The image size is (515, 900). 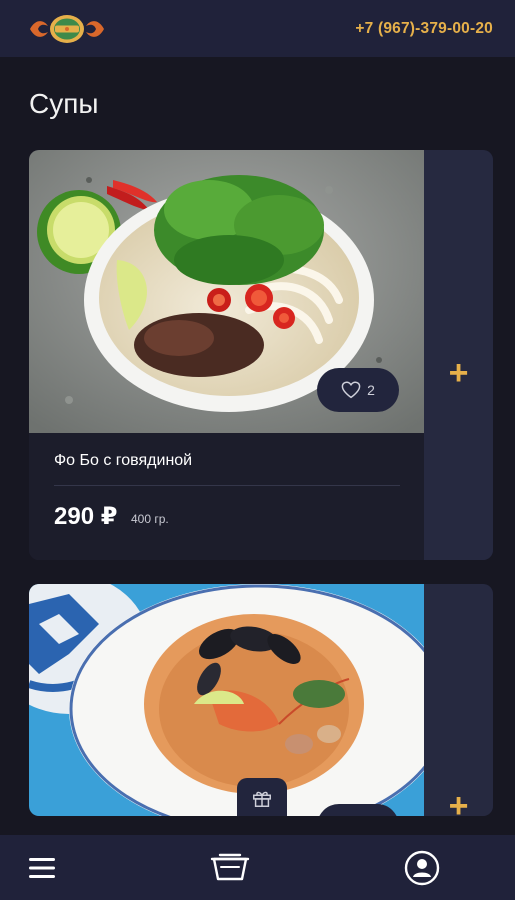 I want to click on cart-button, so click(x=230, y=868).